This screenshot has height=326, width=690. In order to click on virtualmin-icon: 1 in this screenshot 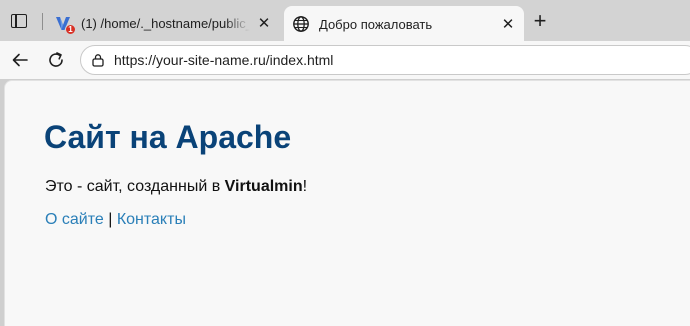, I will do `click(65, 24)`.